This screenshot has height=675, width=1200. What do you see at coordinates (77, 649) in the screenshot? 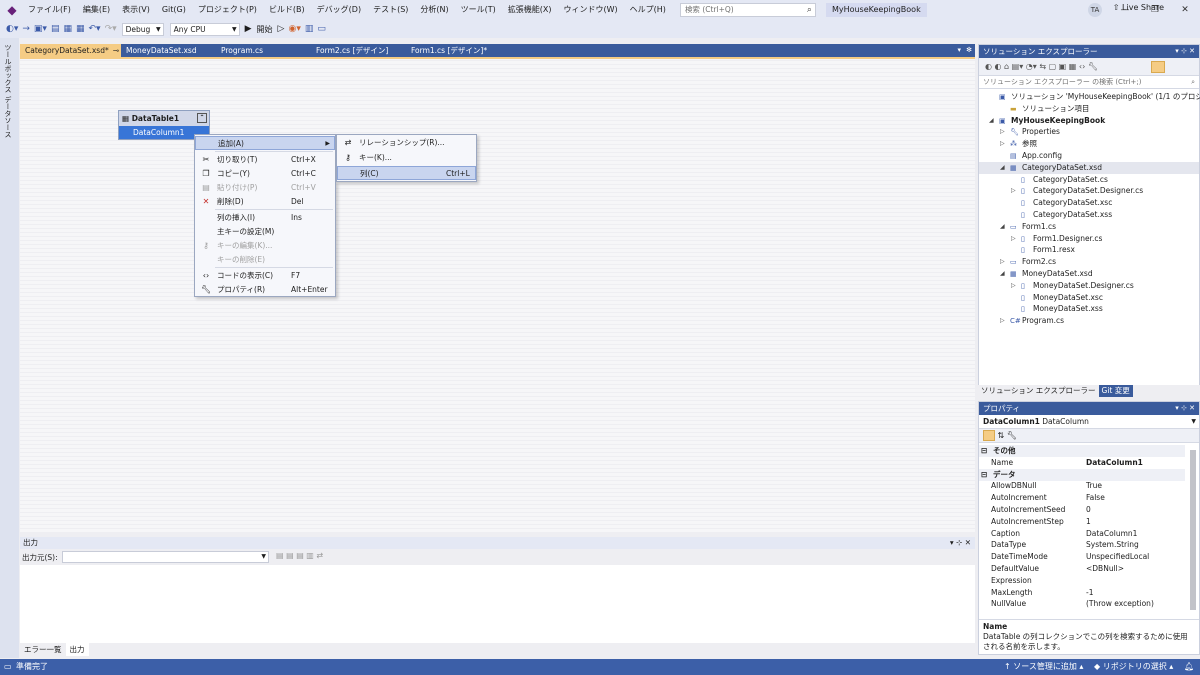
I see `tab-output: 出力` at bounding box center [77, 649].